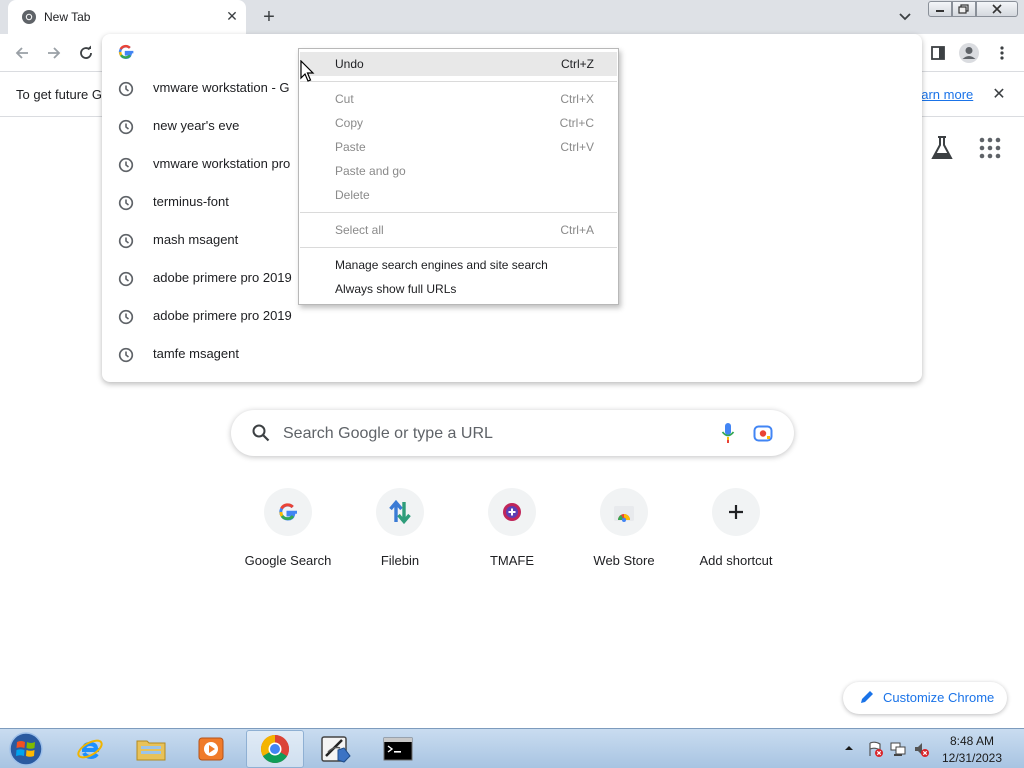 Image resolution: width=1024 pixels, height=768 pixels. Describe the element at coordinates (221, 87) in the screenshot. I see `suggestion-text: vmware workstation - G` at that location.